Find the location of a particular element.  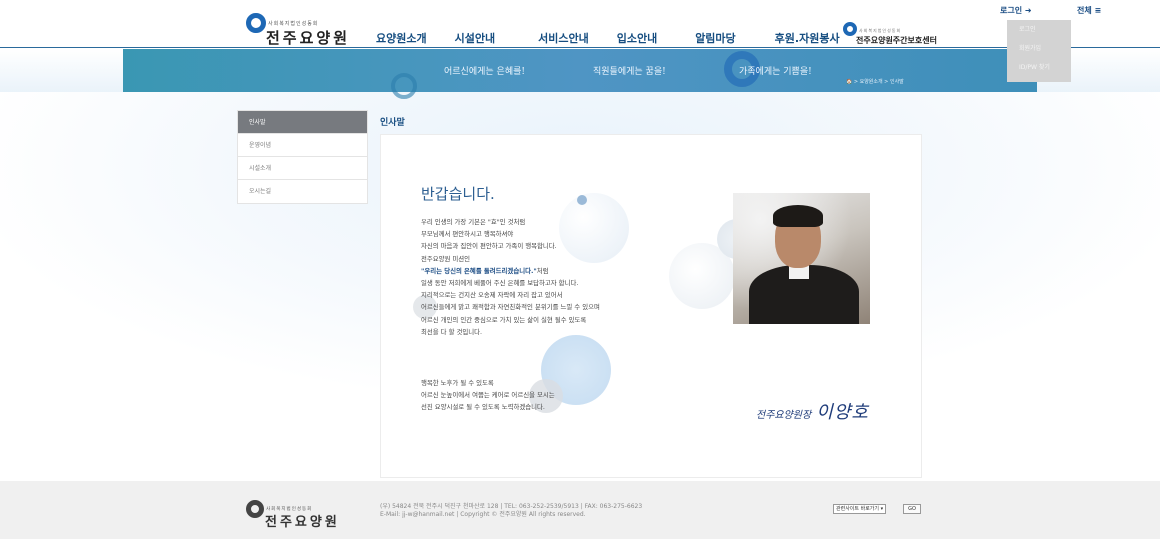

side-menu-philosophy: 운영이념 is located at coordinates (302, 145).